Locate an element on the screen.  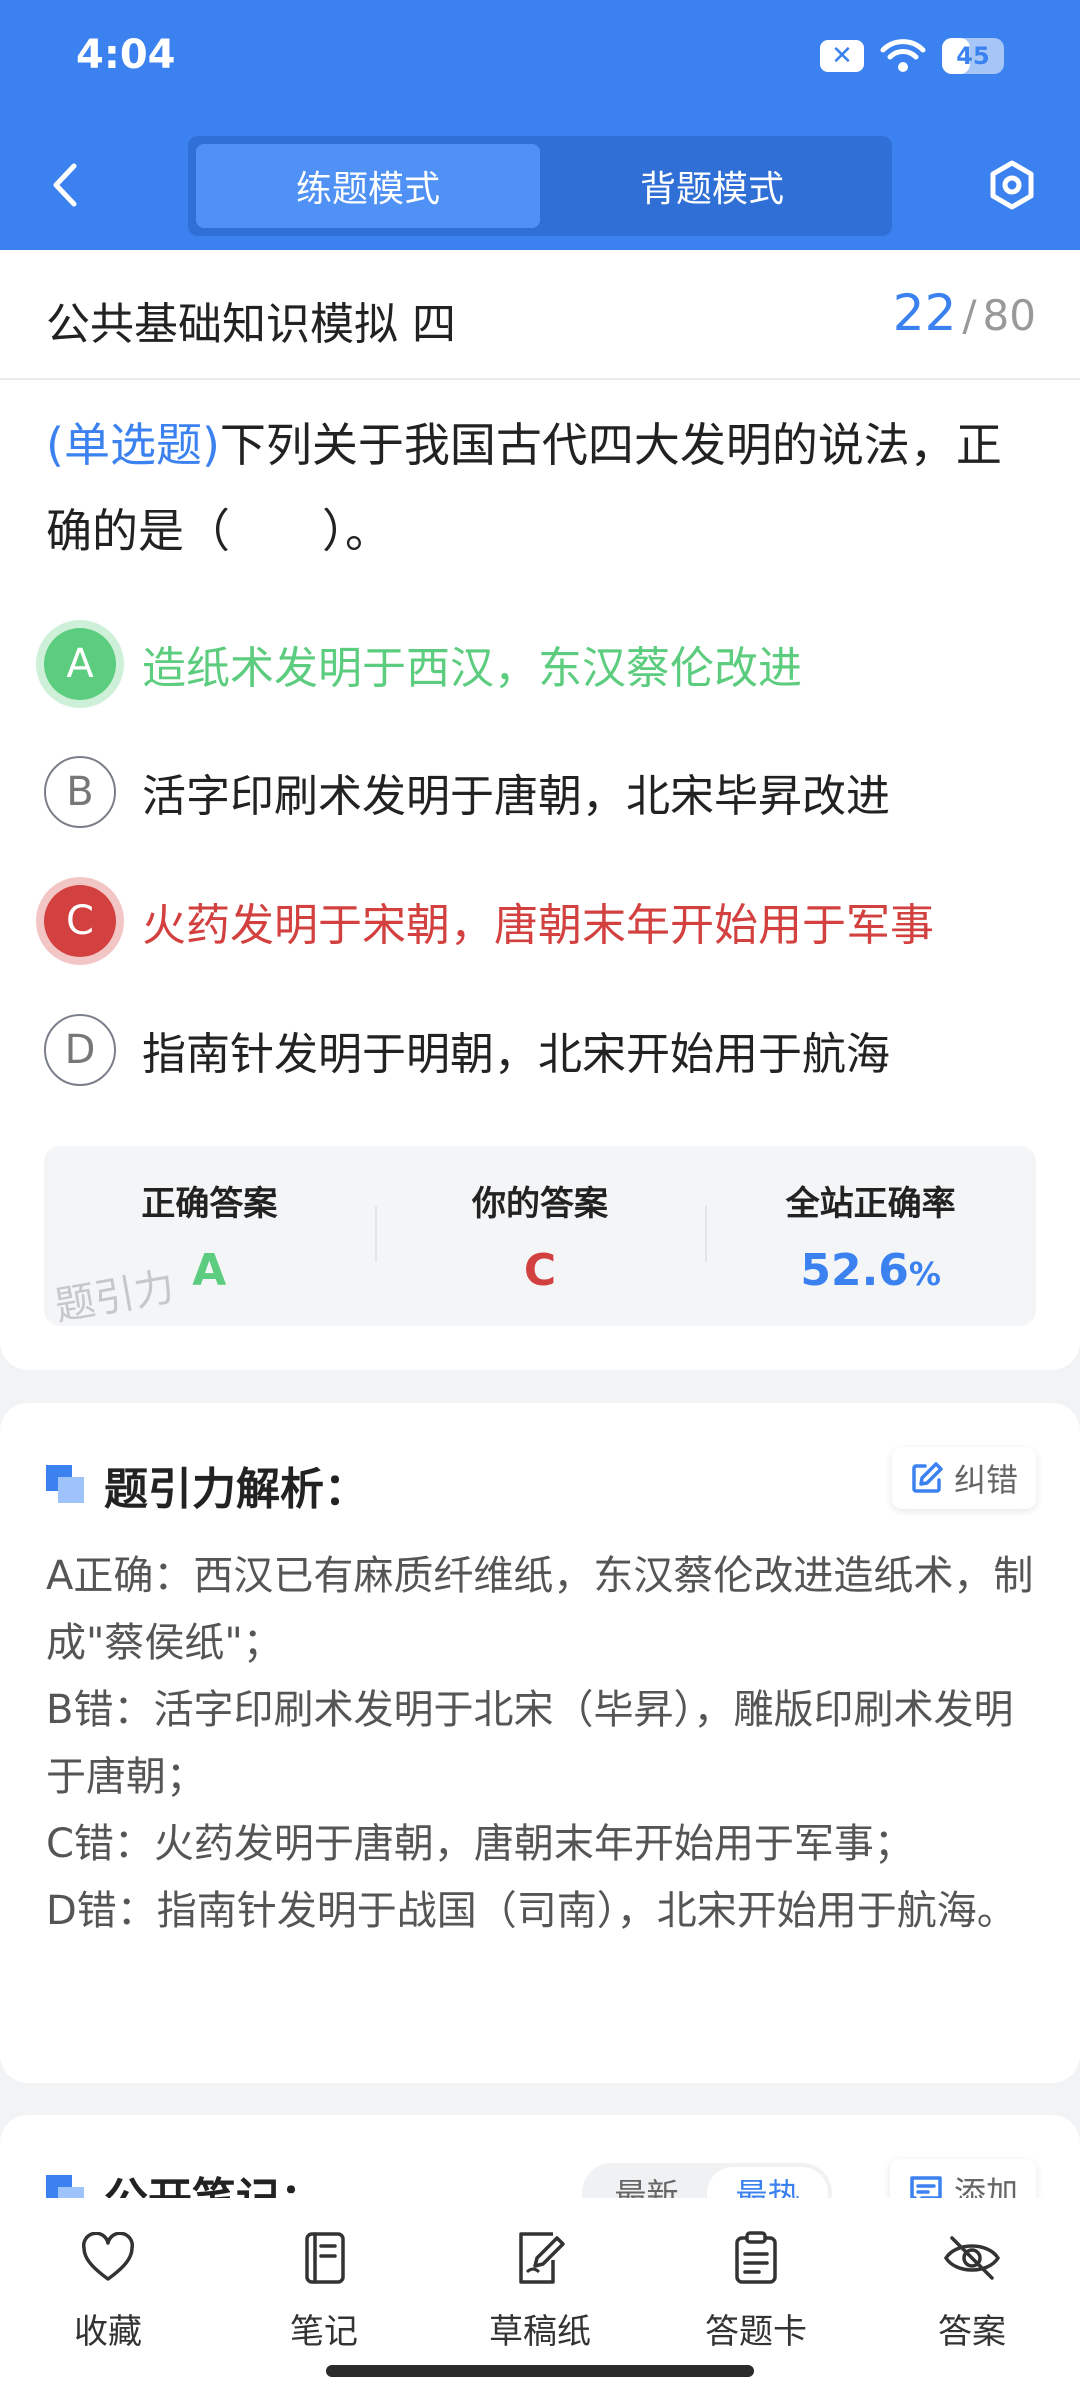
section-squares-icon is located at coordinates (66, 1485).